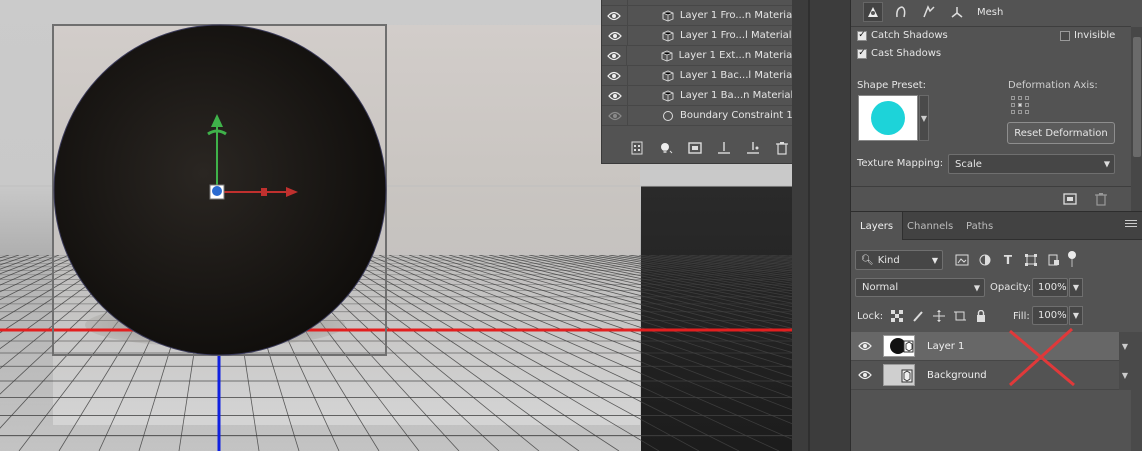 The width and height of the screenshot is (1142, 451). Describe the element at coordinates (1070, 200) in the screenshot. I see `render-settings-icon` at that location.